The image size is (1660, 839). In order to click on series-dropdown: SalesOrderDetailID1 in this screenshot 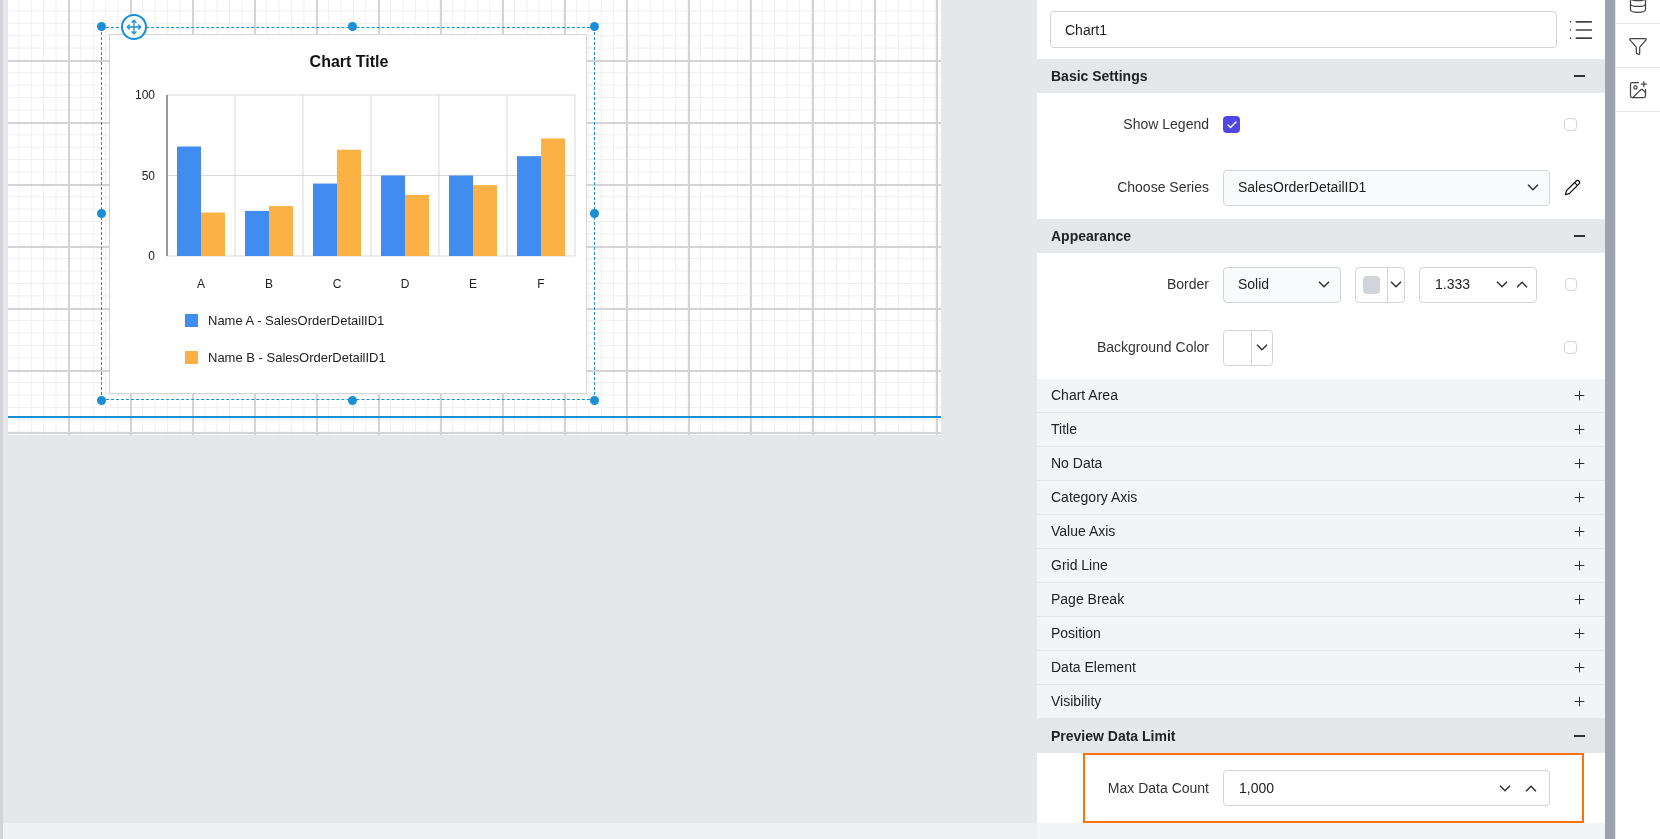, I will do `click(1386, 187)`.